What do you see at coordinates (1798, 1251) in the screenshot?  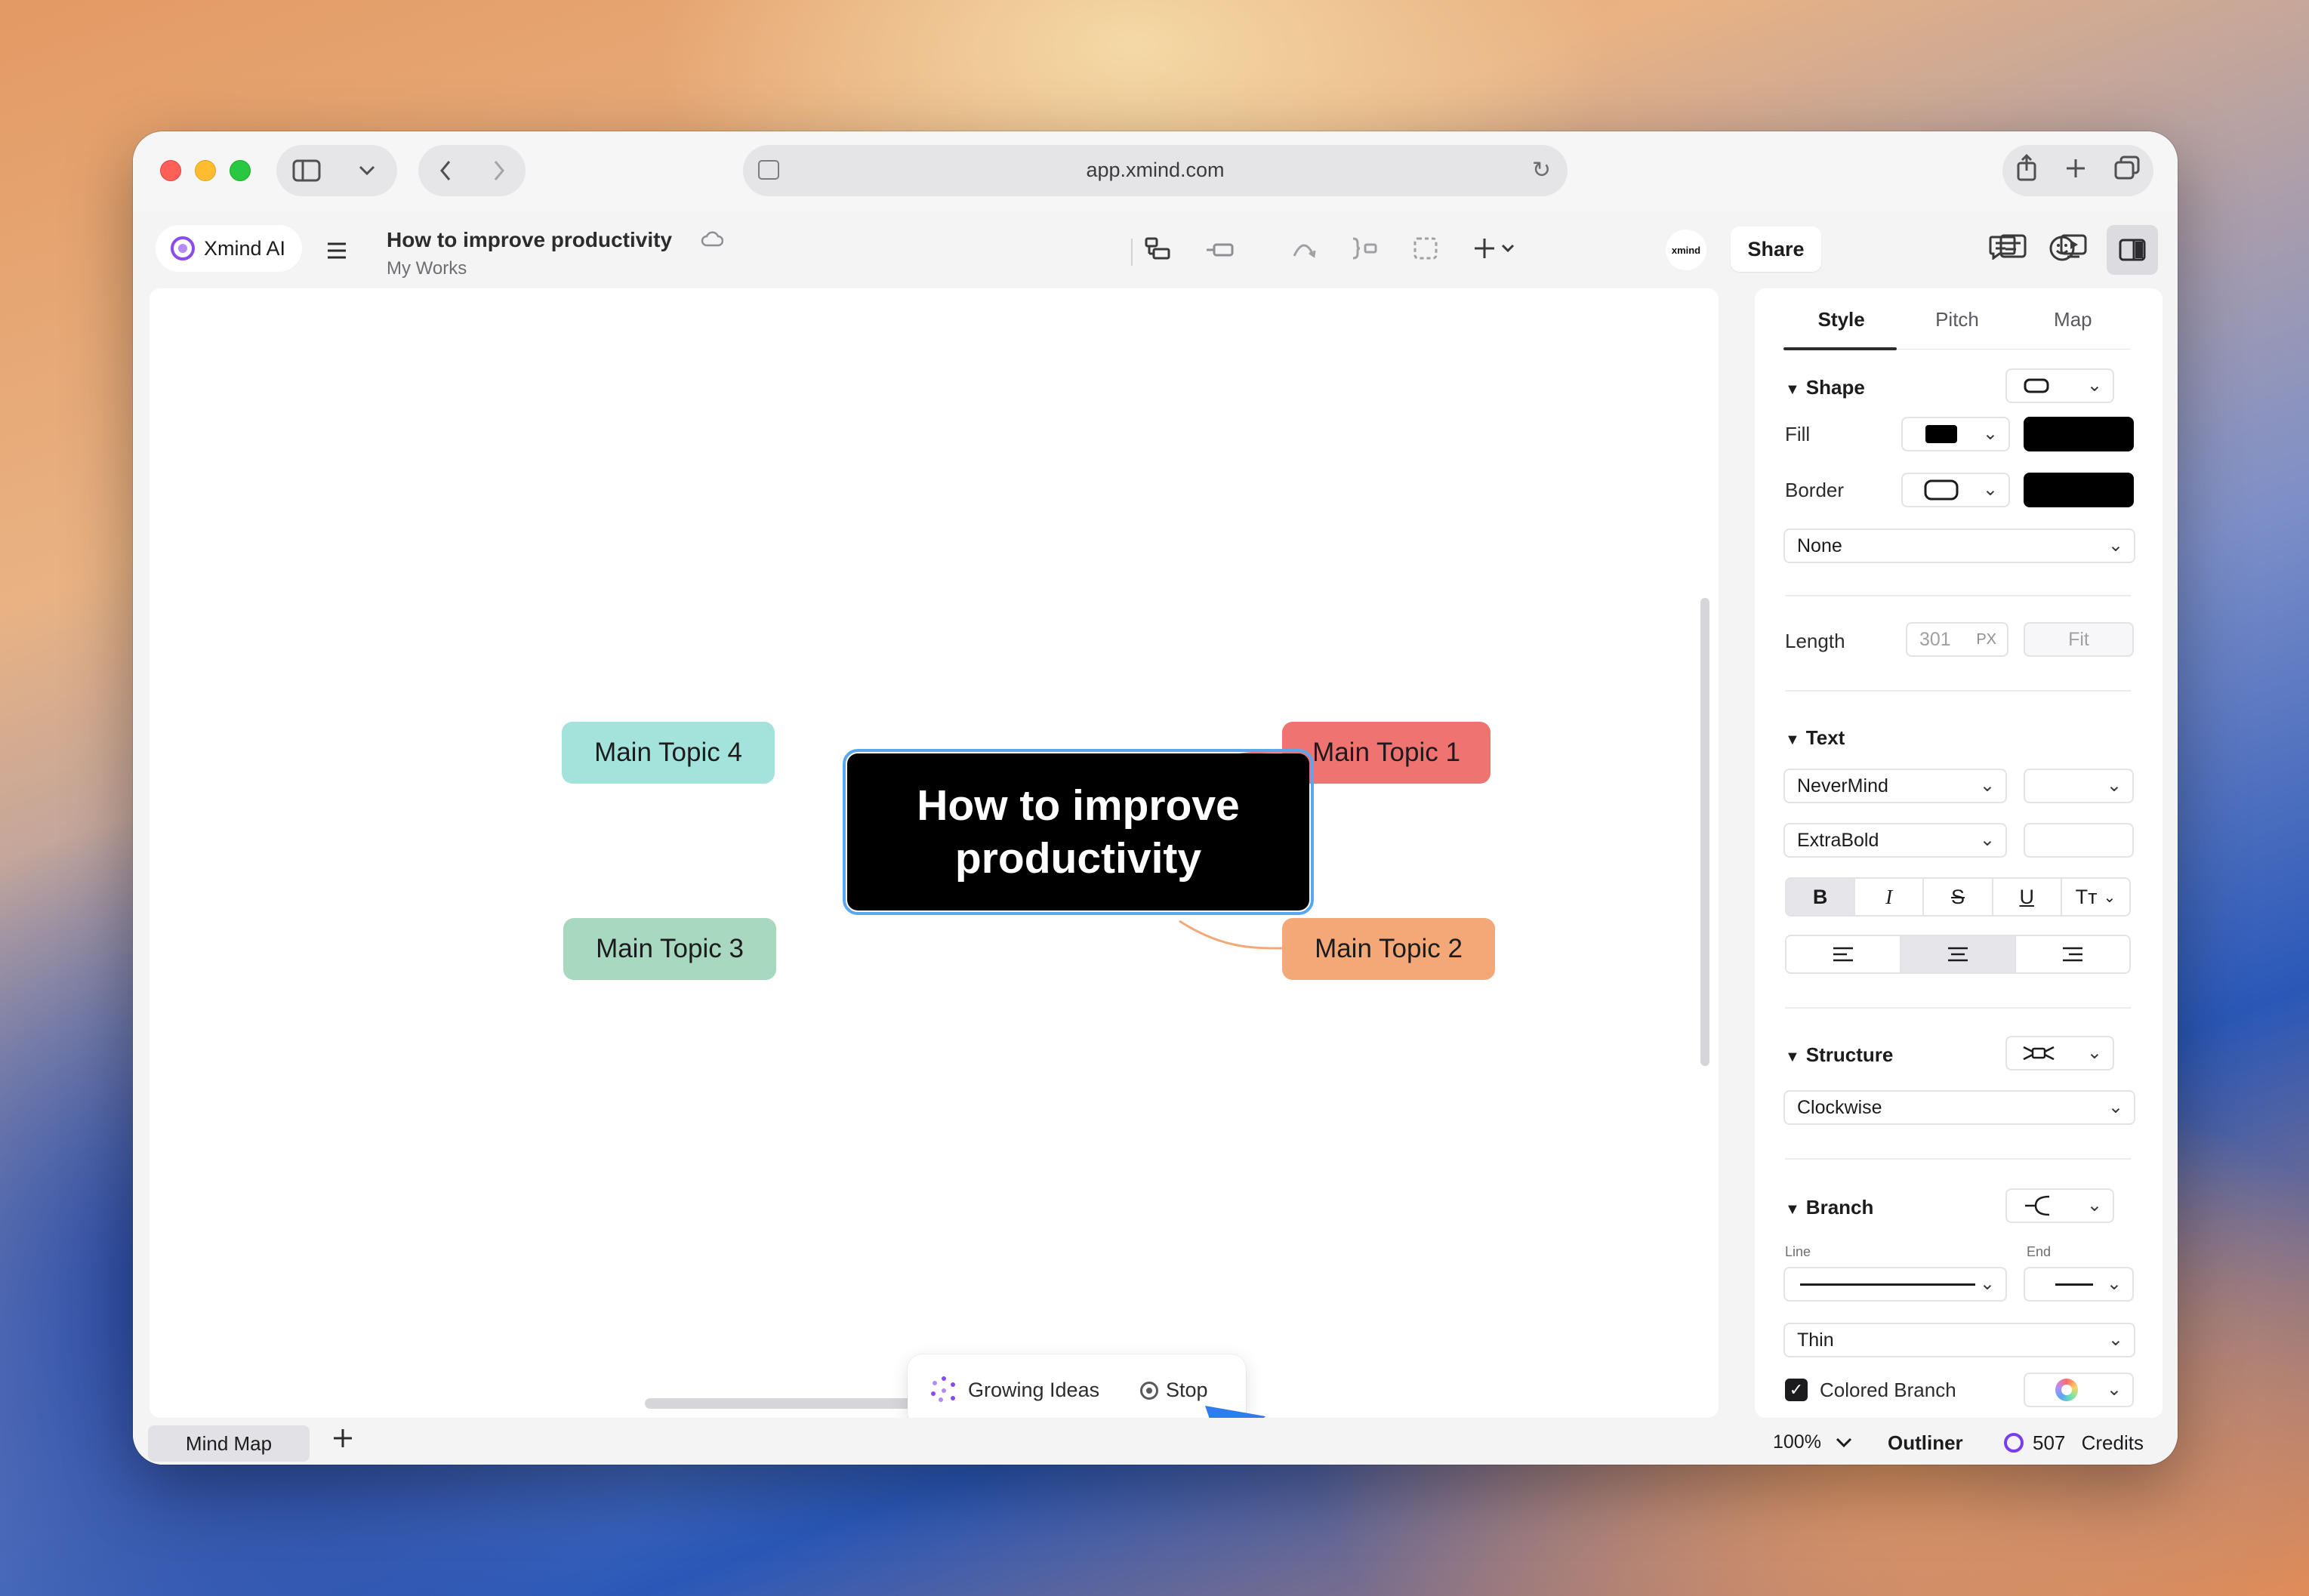 I see `line-label: Line` at bounding box center [1798, 1251].